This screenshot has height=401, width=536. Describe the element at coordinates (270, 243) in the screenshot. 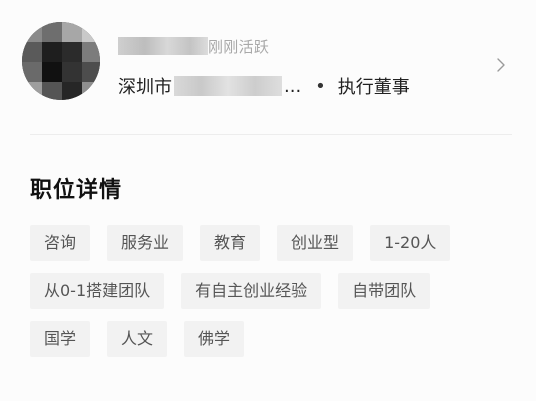

I see `tag-row: 咨询 服务业 教育 创业型 1-20人` at that location.